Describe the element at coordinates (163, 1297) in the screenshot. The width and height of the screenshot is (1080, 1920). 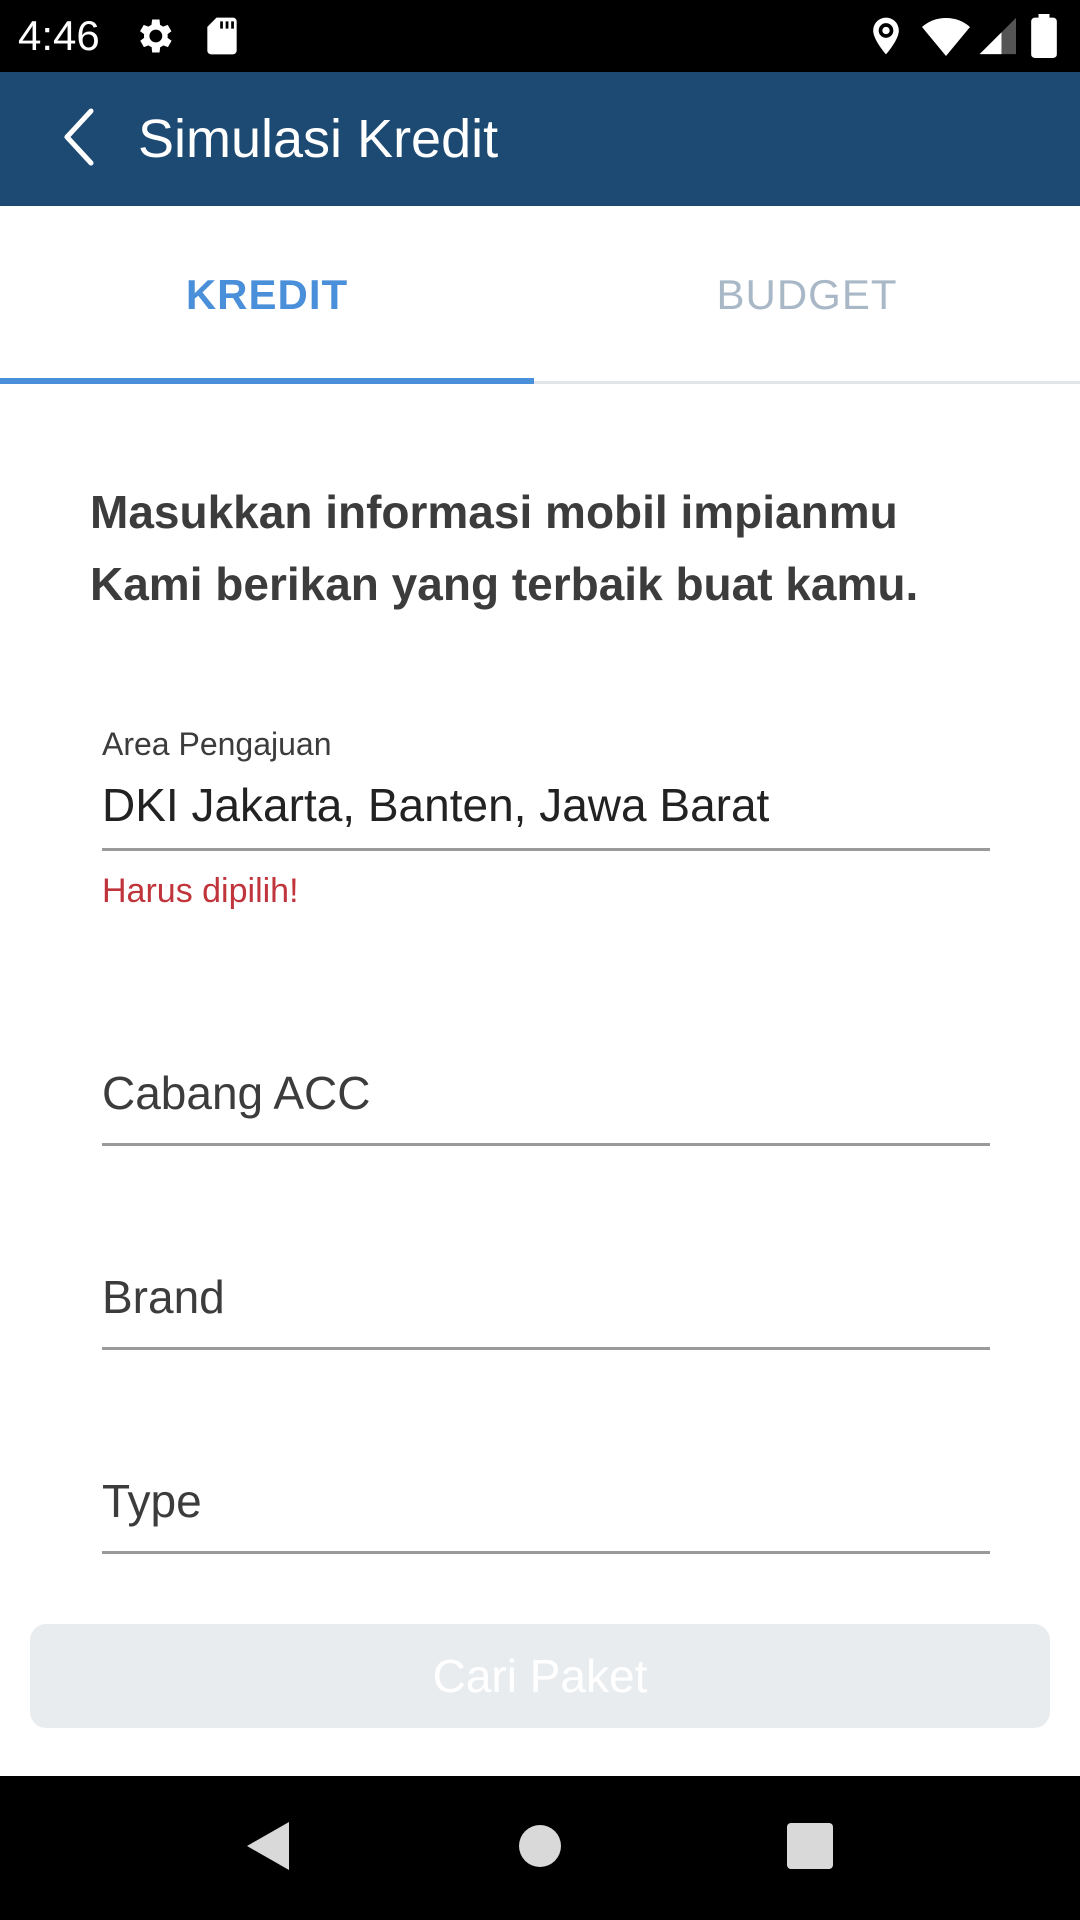
I see `brand-placeholder: Brand` at that location.